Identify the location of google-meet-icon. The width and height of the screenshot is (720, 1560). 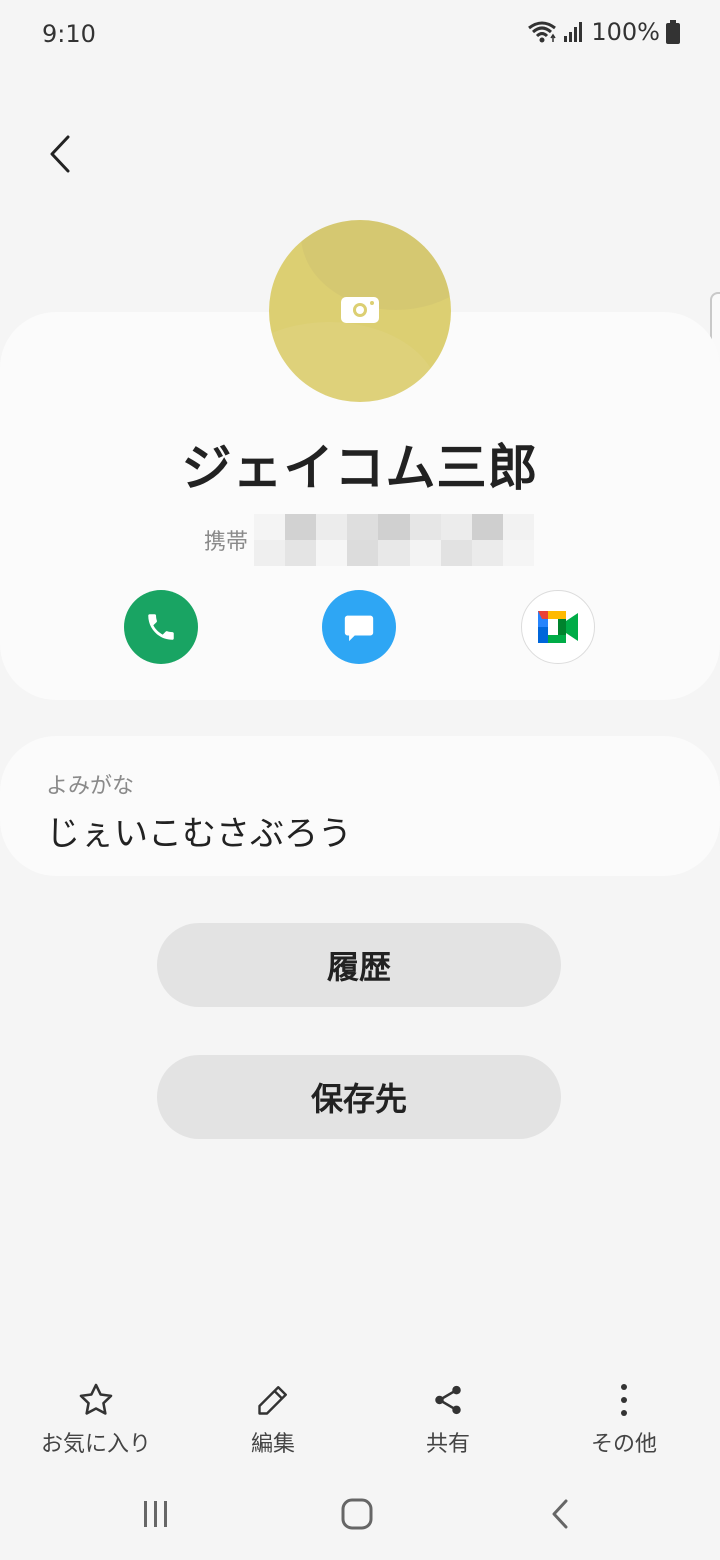
(558, 627).